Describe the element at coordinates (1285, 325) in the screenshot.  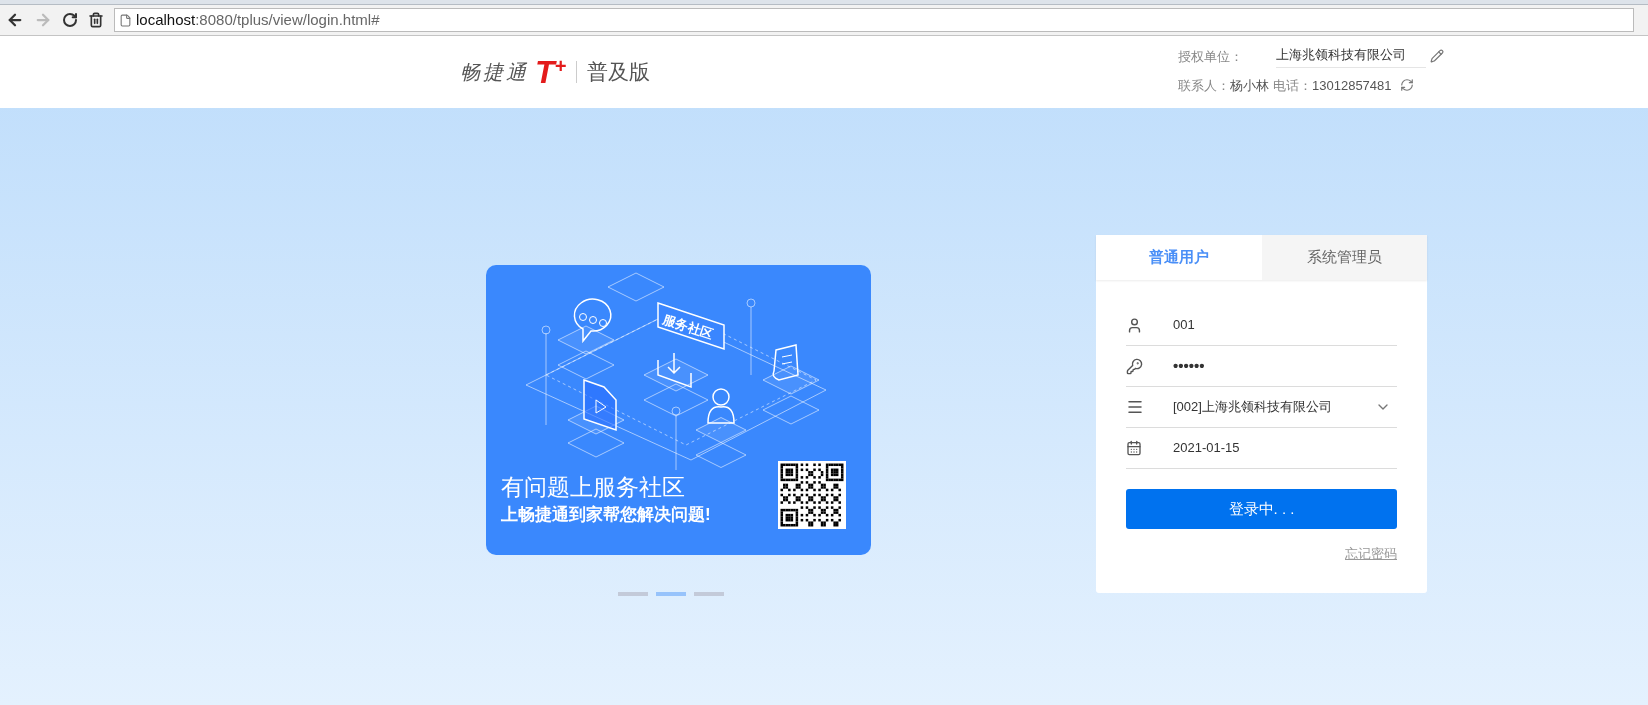
I see `input-field: 001` at that location.